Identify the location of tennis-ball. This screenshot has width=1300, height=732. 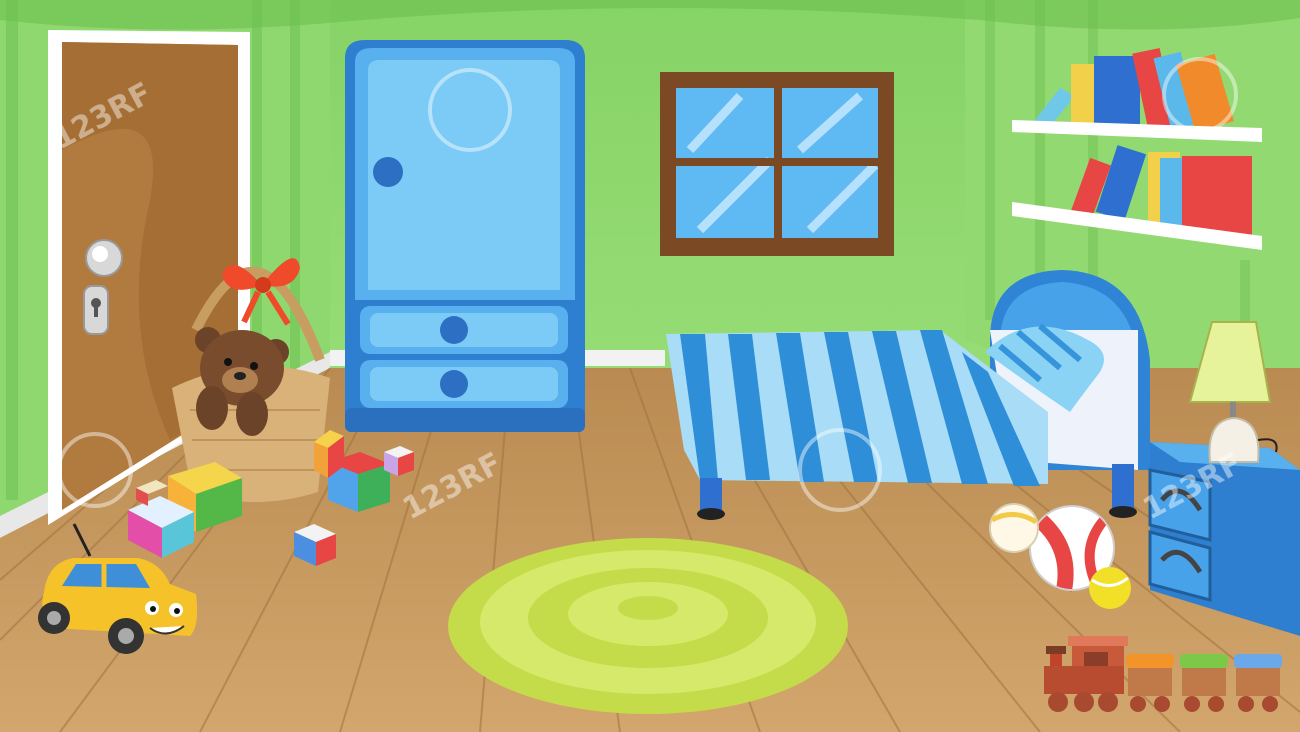
(1110, 588).